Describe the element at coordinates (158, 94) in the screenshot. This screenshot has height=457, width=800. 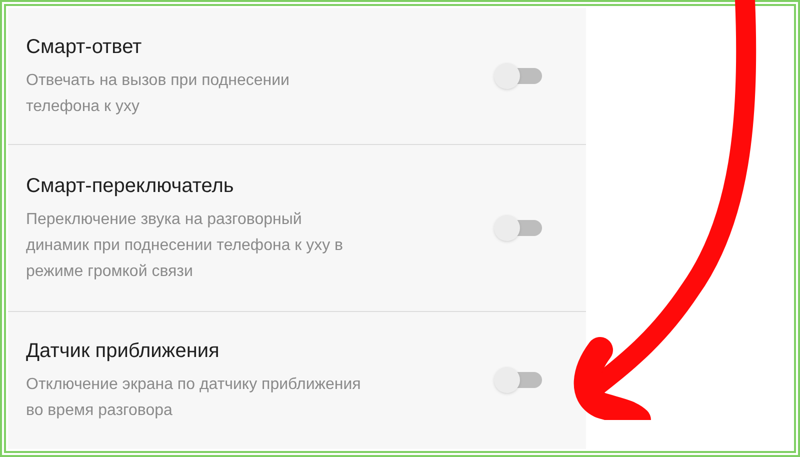
I see `setting-description: Отвечать на вызов при поднесении телефона к уху` at that location.